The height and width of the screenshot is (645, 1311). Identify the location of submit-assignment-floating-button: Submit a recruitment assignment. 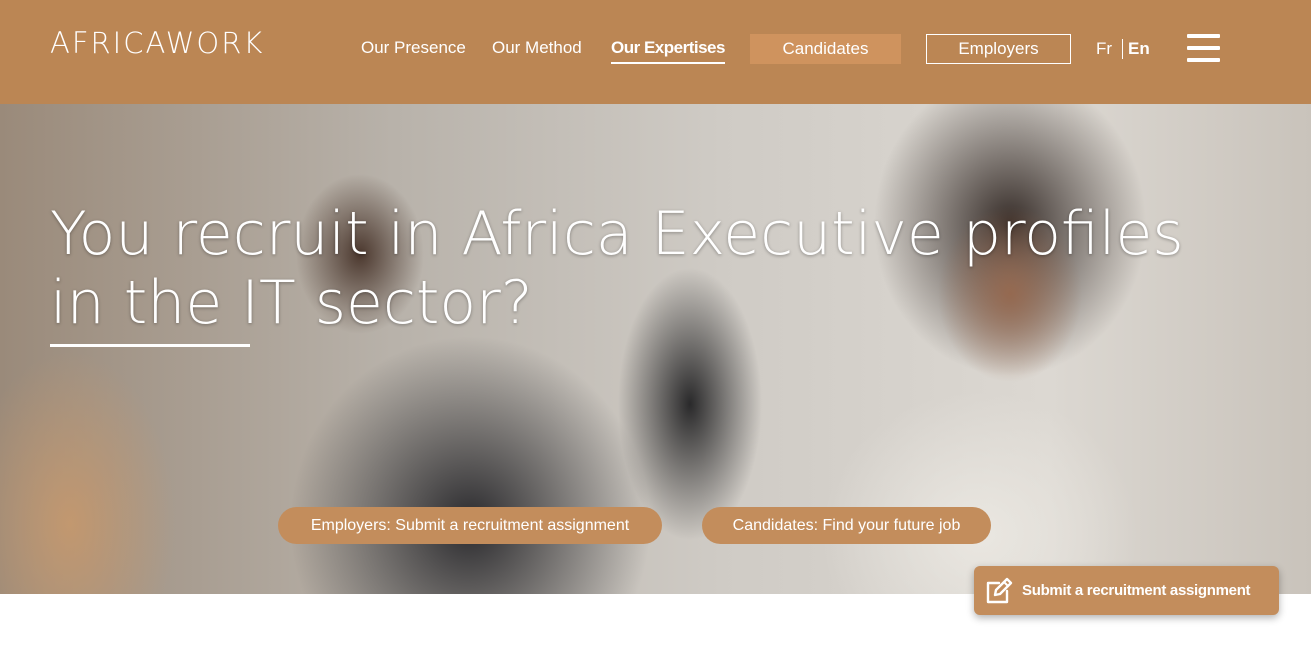
(1126, 590).